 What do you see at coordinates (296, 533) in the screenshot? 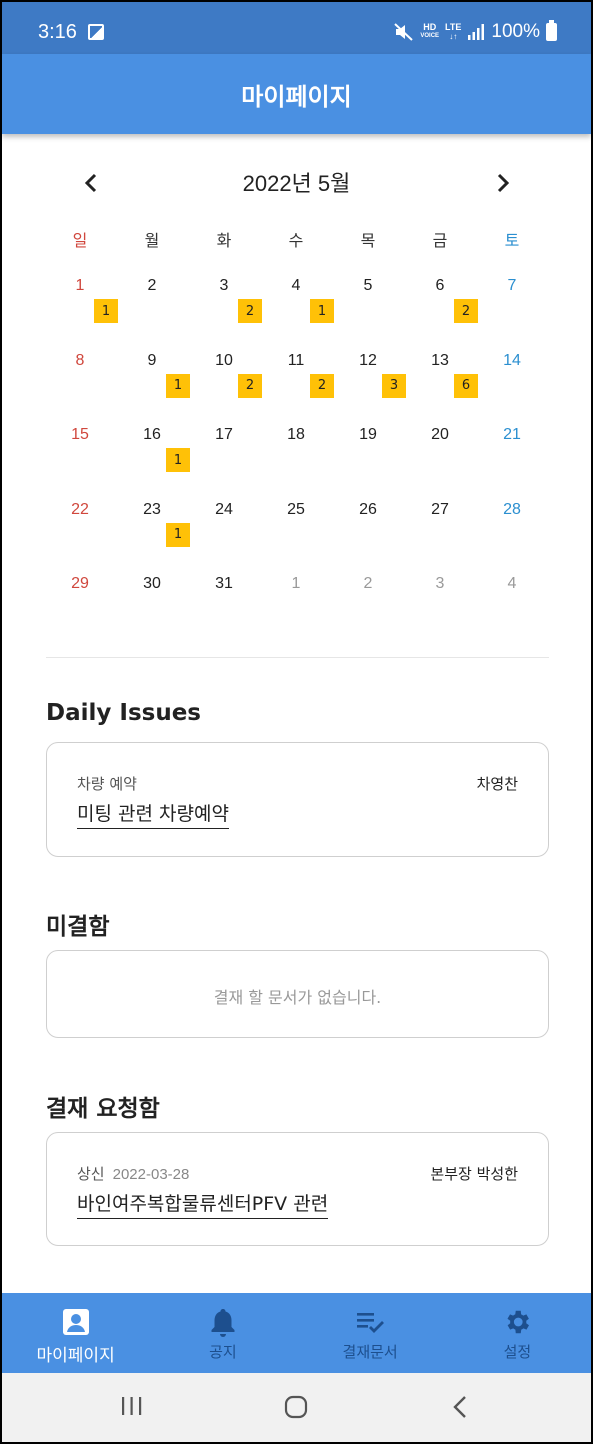
I see `calendar-day: 25` at bounding box center [296, 533].